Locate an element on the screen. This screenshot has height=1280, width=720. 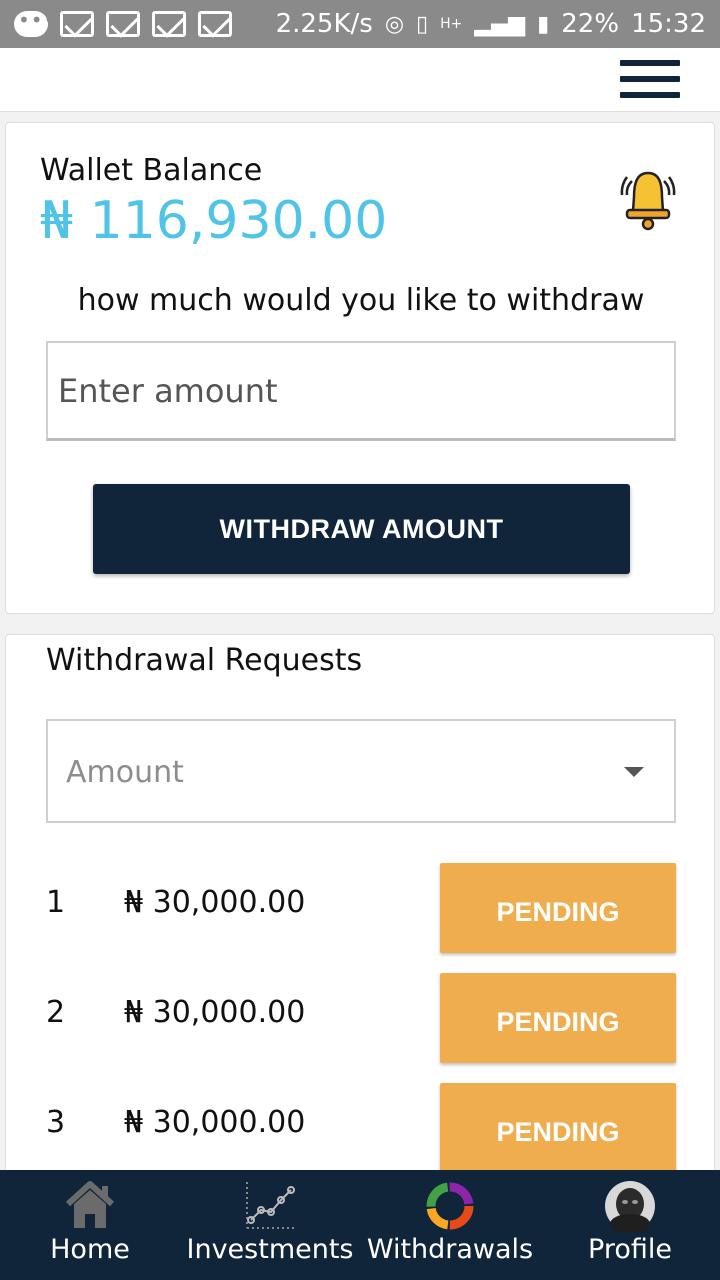
sort-select-value: Amount is located at coordinates (125, 772).